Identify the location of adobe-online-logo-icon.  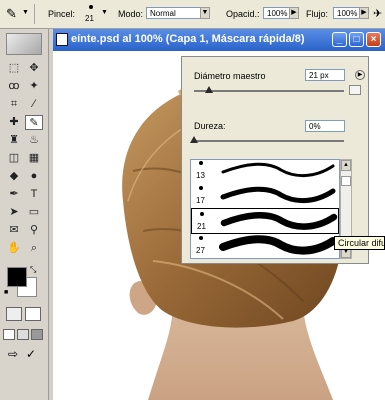
(24, 44).